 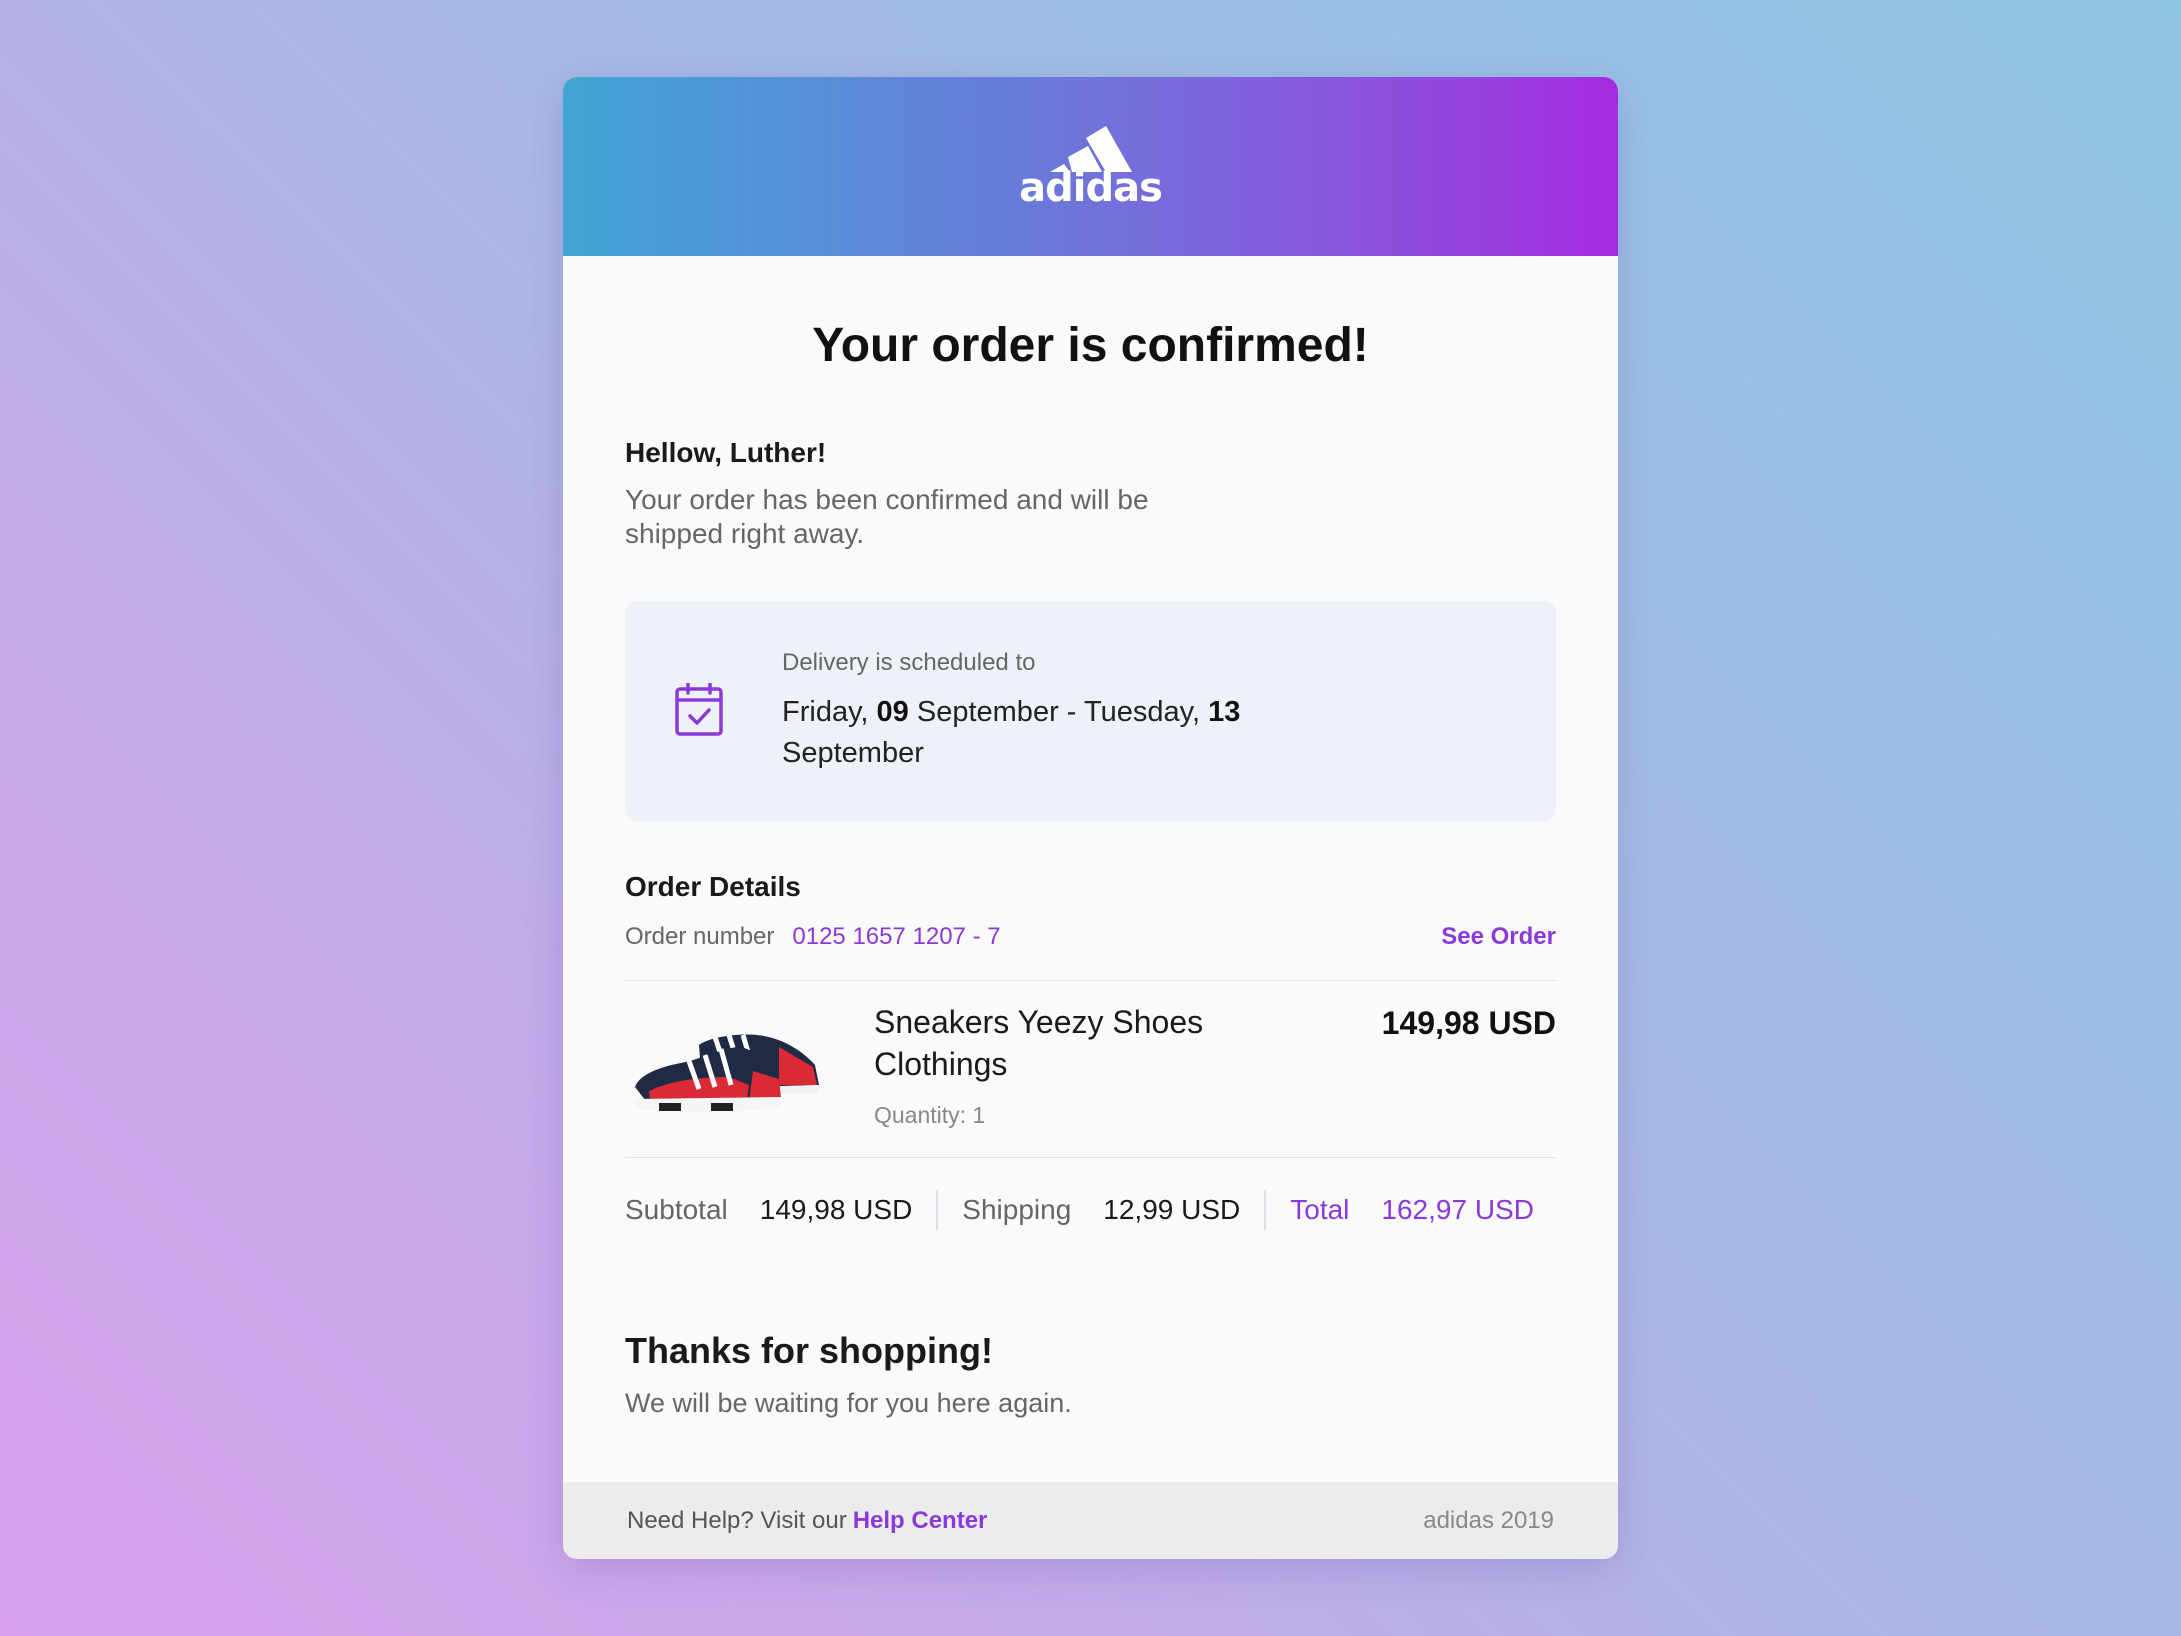 What do you see at coordinates (726, 1073) in the screenshot?
I see `sneaker-image` at bounding box center [726, 1073].